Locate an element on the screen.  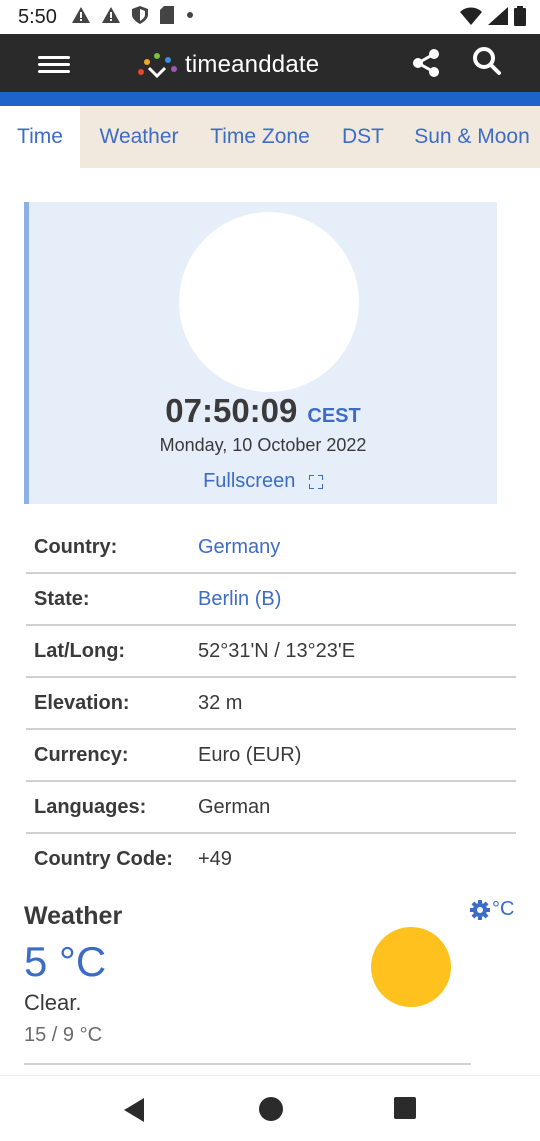
info-label: State: is located at coordinates (62, 598).